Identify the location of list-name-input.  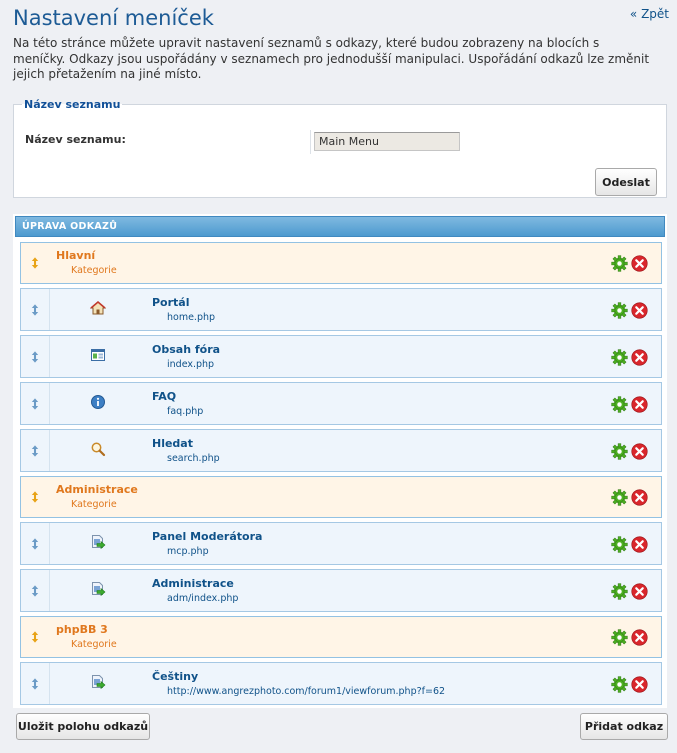
(387, 141).